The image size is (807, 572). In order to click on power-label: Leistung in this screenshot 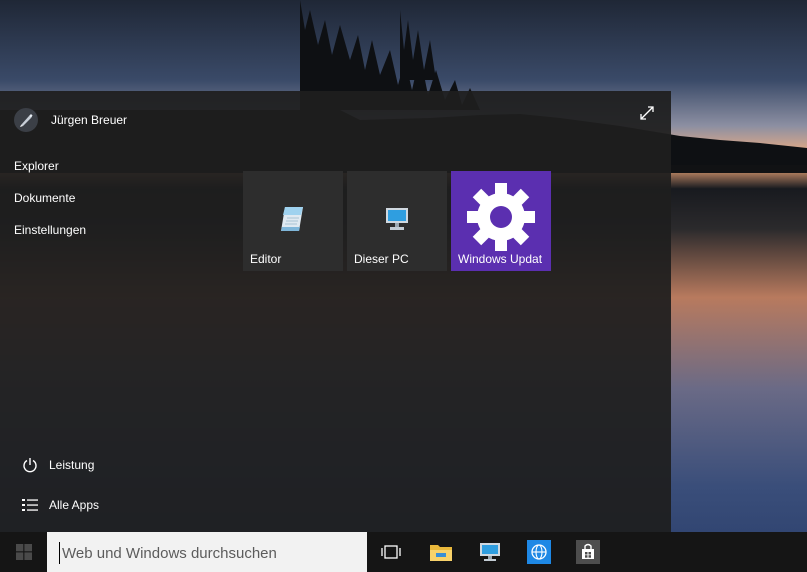, I will do `click(72, 465)`.